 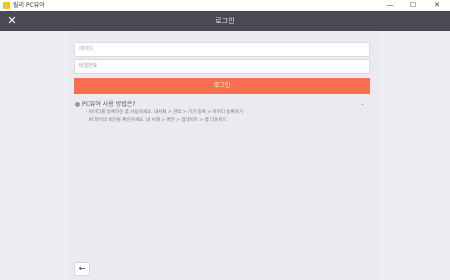 I want to click on maximize-button: ☐, so click(x=413, y=5).